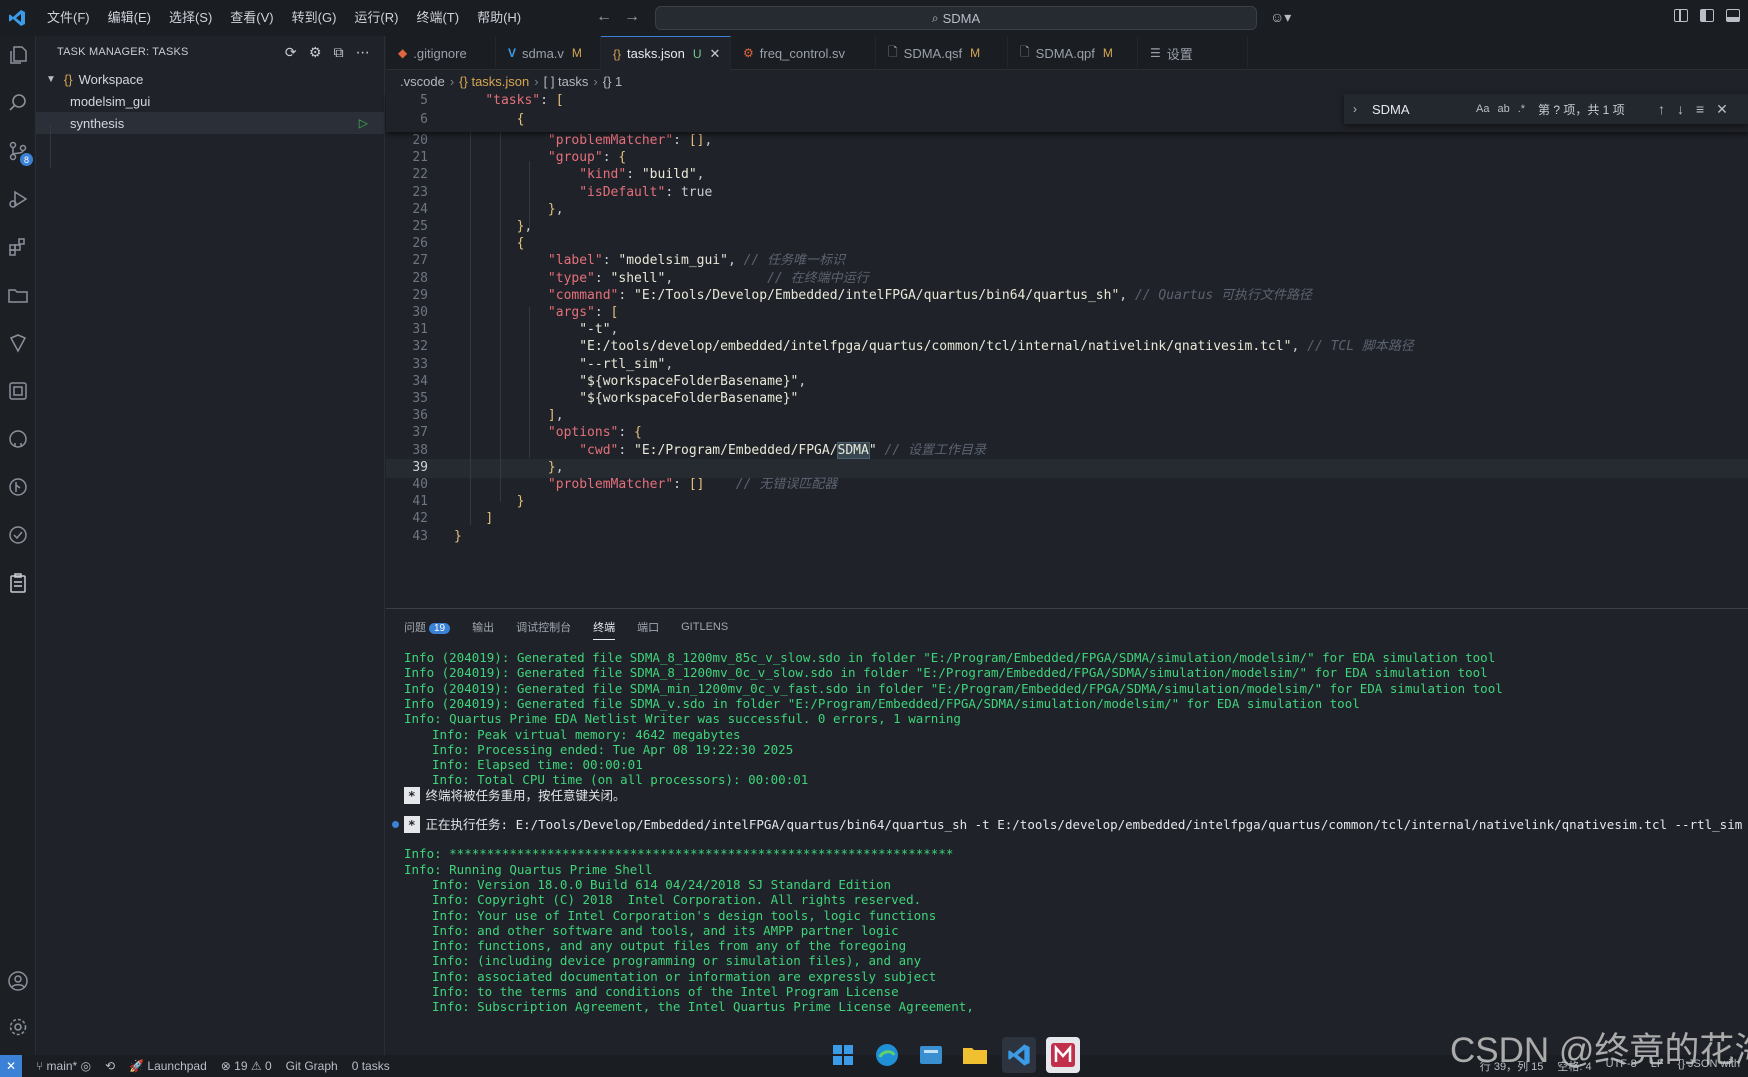 The width and height of the screenshot is (1748, 1077). I want to click on run-task-icon: ▷, so click(363, 123).